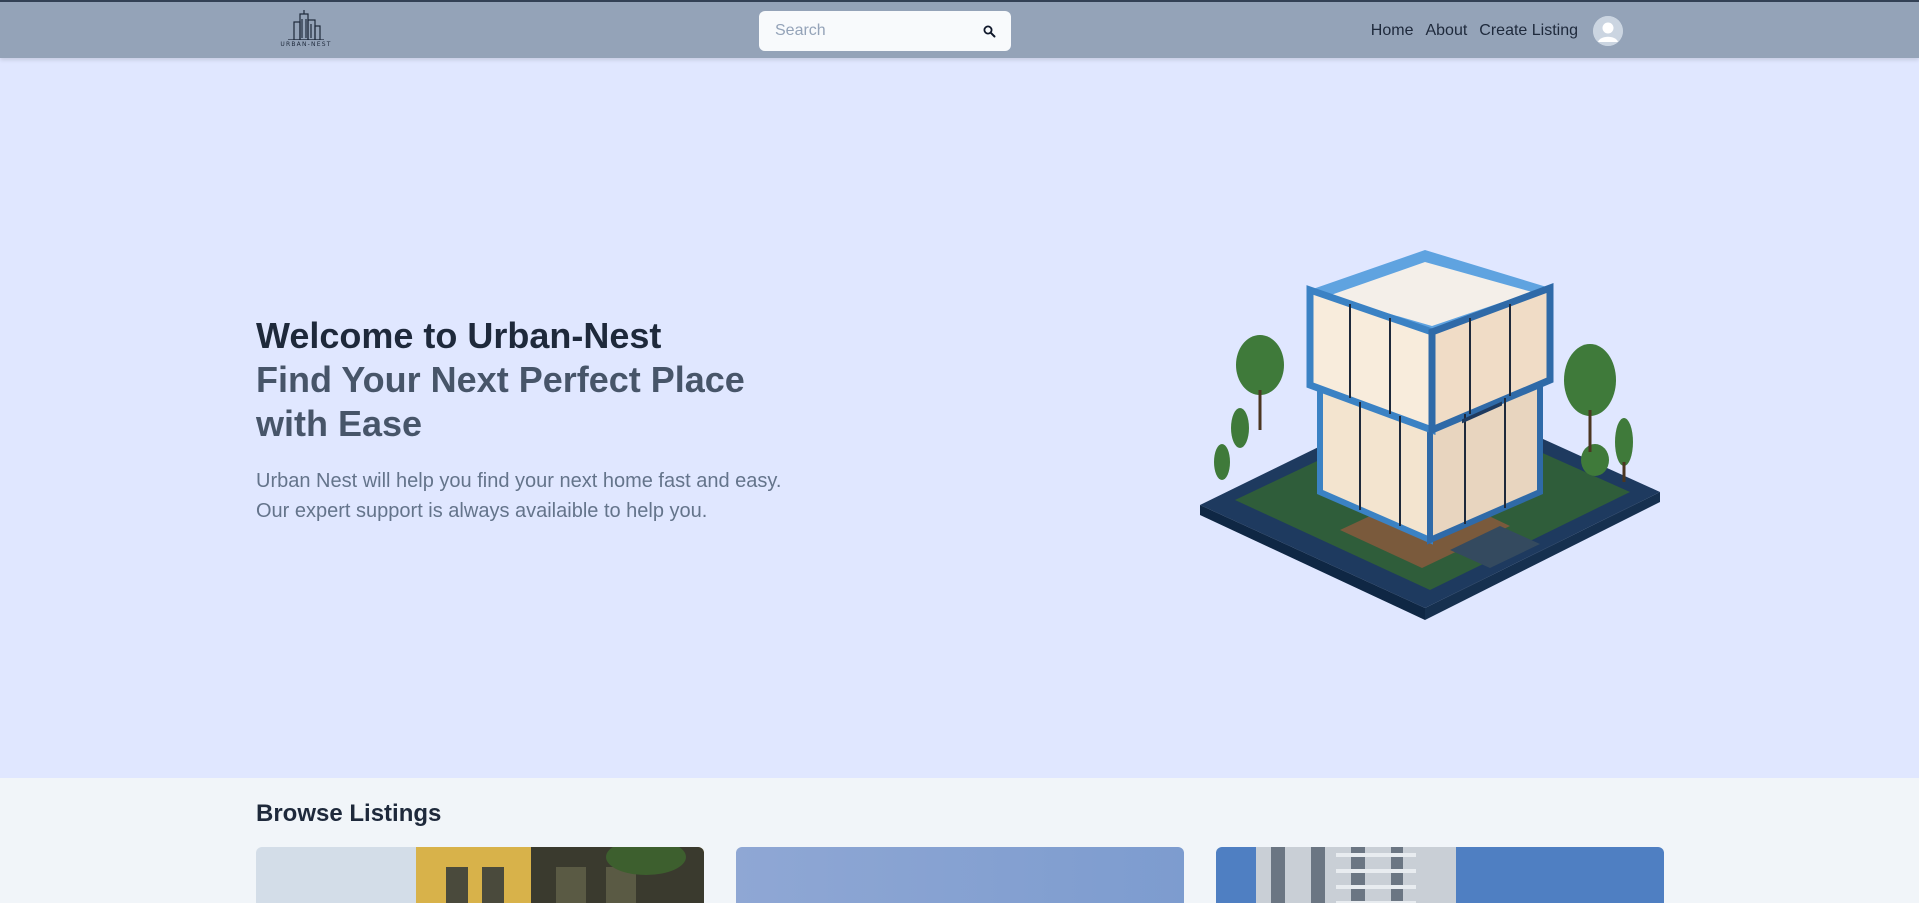  I want to click on hero-house-illustration, so click(1430, 425).